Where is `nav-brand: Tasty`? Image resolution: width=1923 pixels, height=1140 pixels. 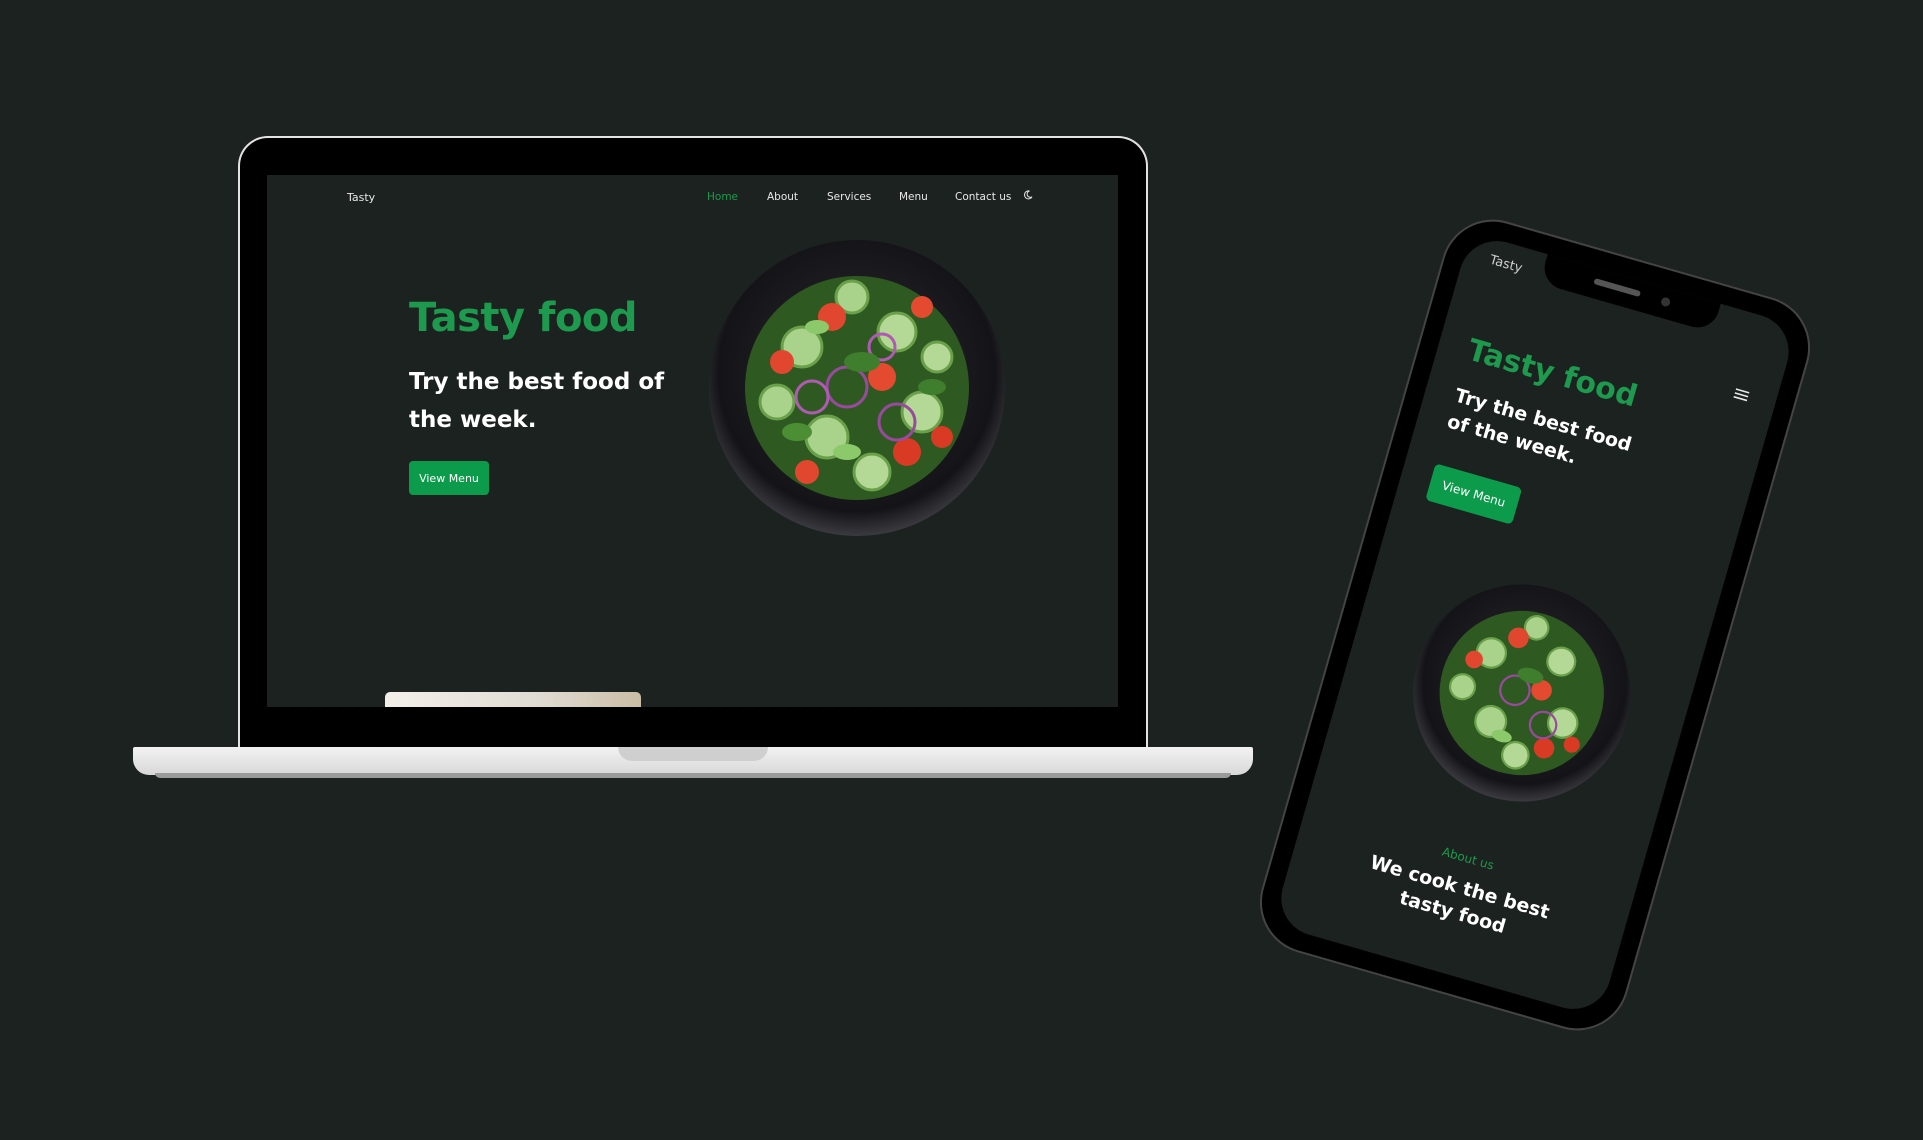 nav-brand: Tasty is located at coordinates (361, 197).